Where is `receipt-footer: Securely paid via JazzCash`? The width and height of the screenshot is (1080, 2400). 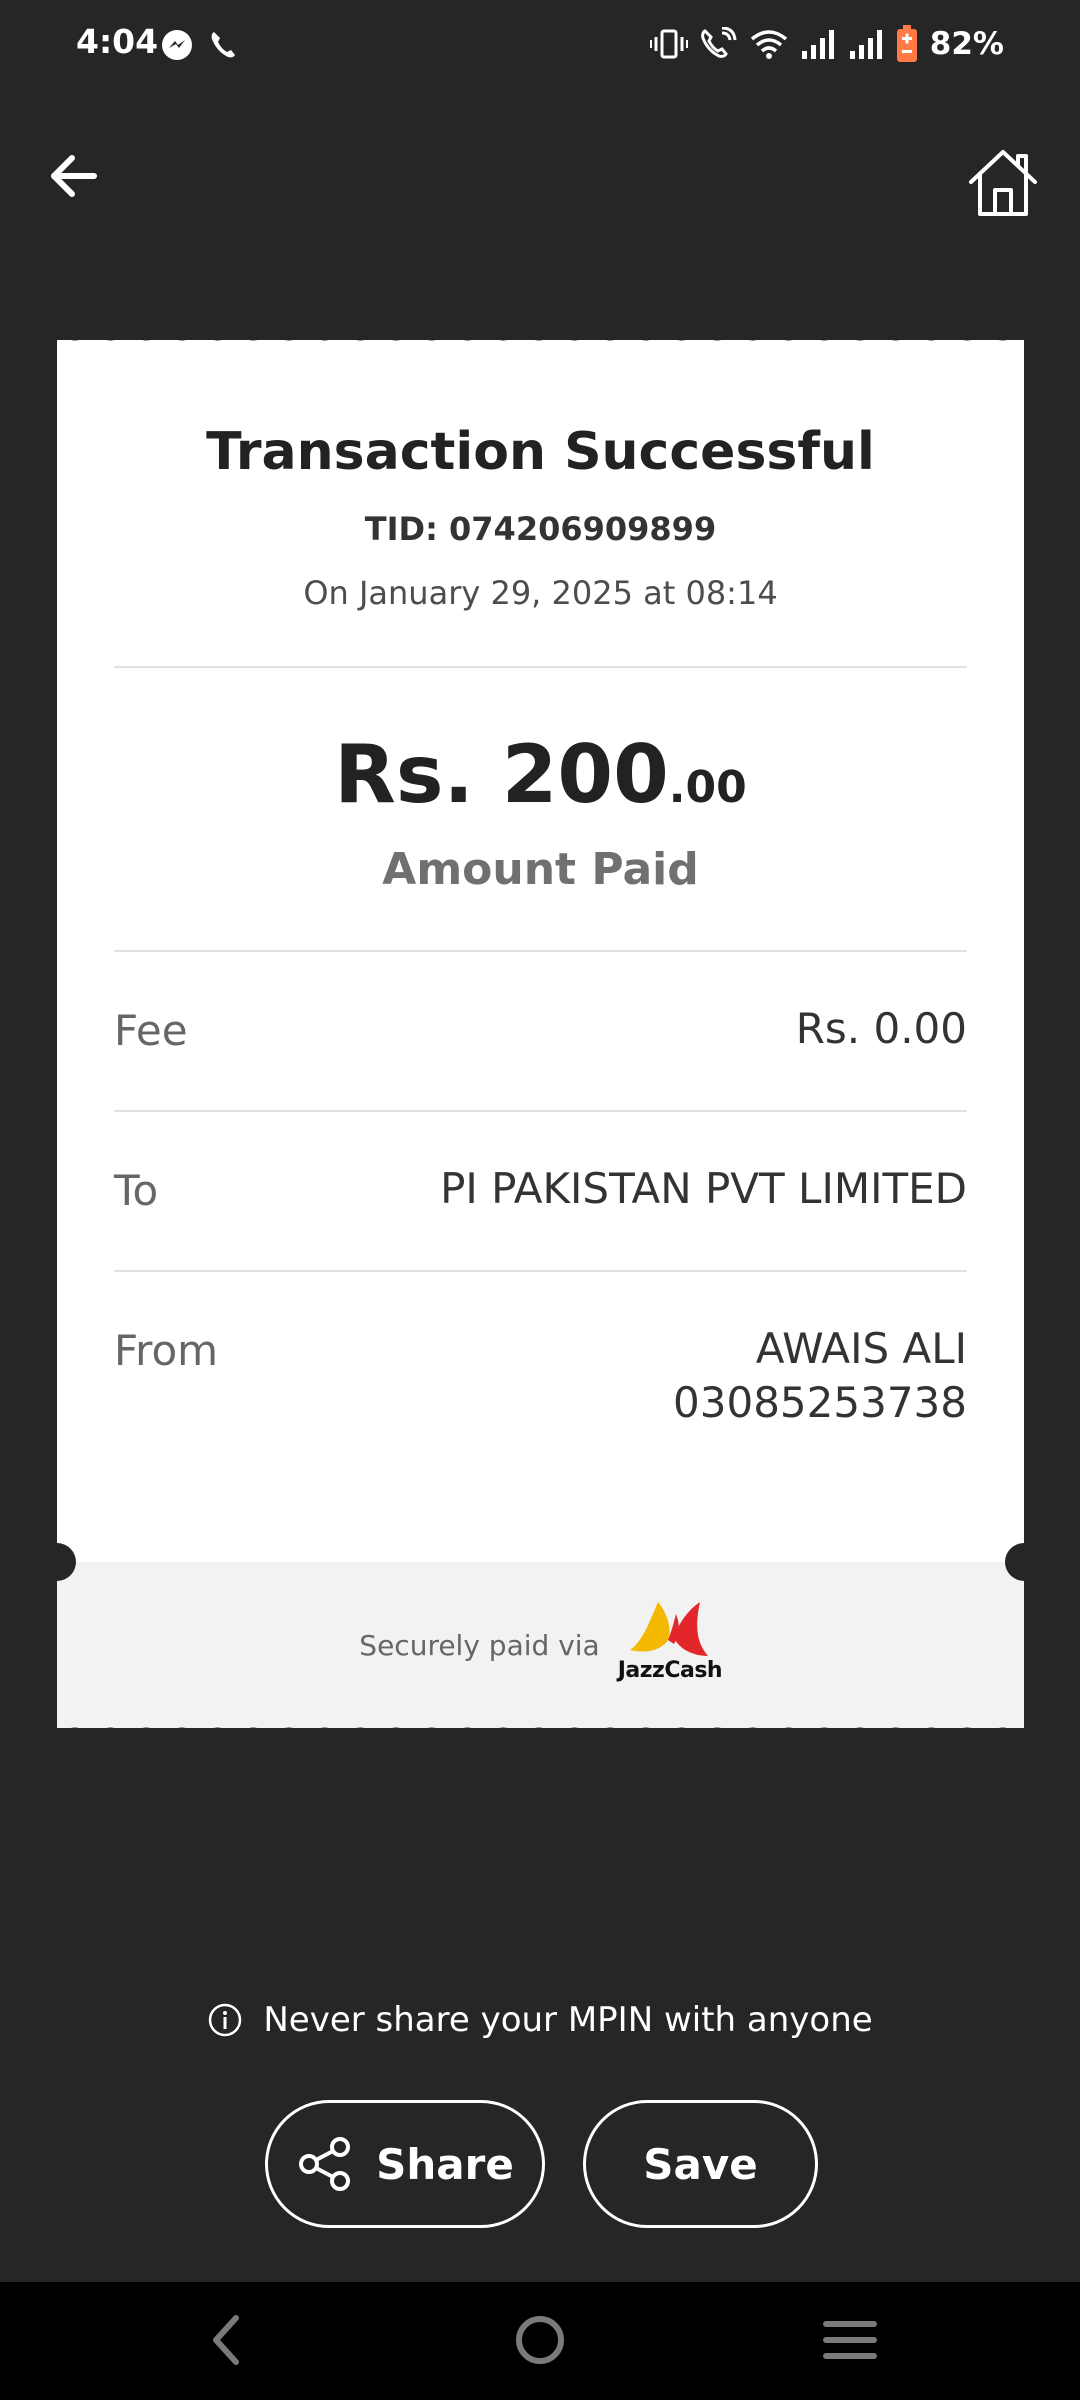
receipt-footer: Securely paid via JazzCash is located at coordinates (540, 1645).